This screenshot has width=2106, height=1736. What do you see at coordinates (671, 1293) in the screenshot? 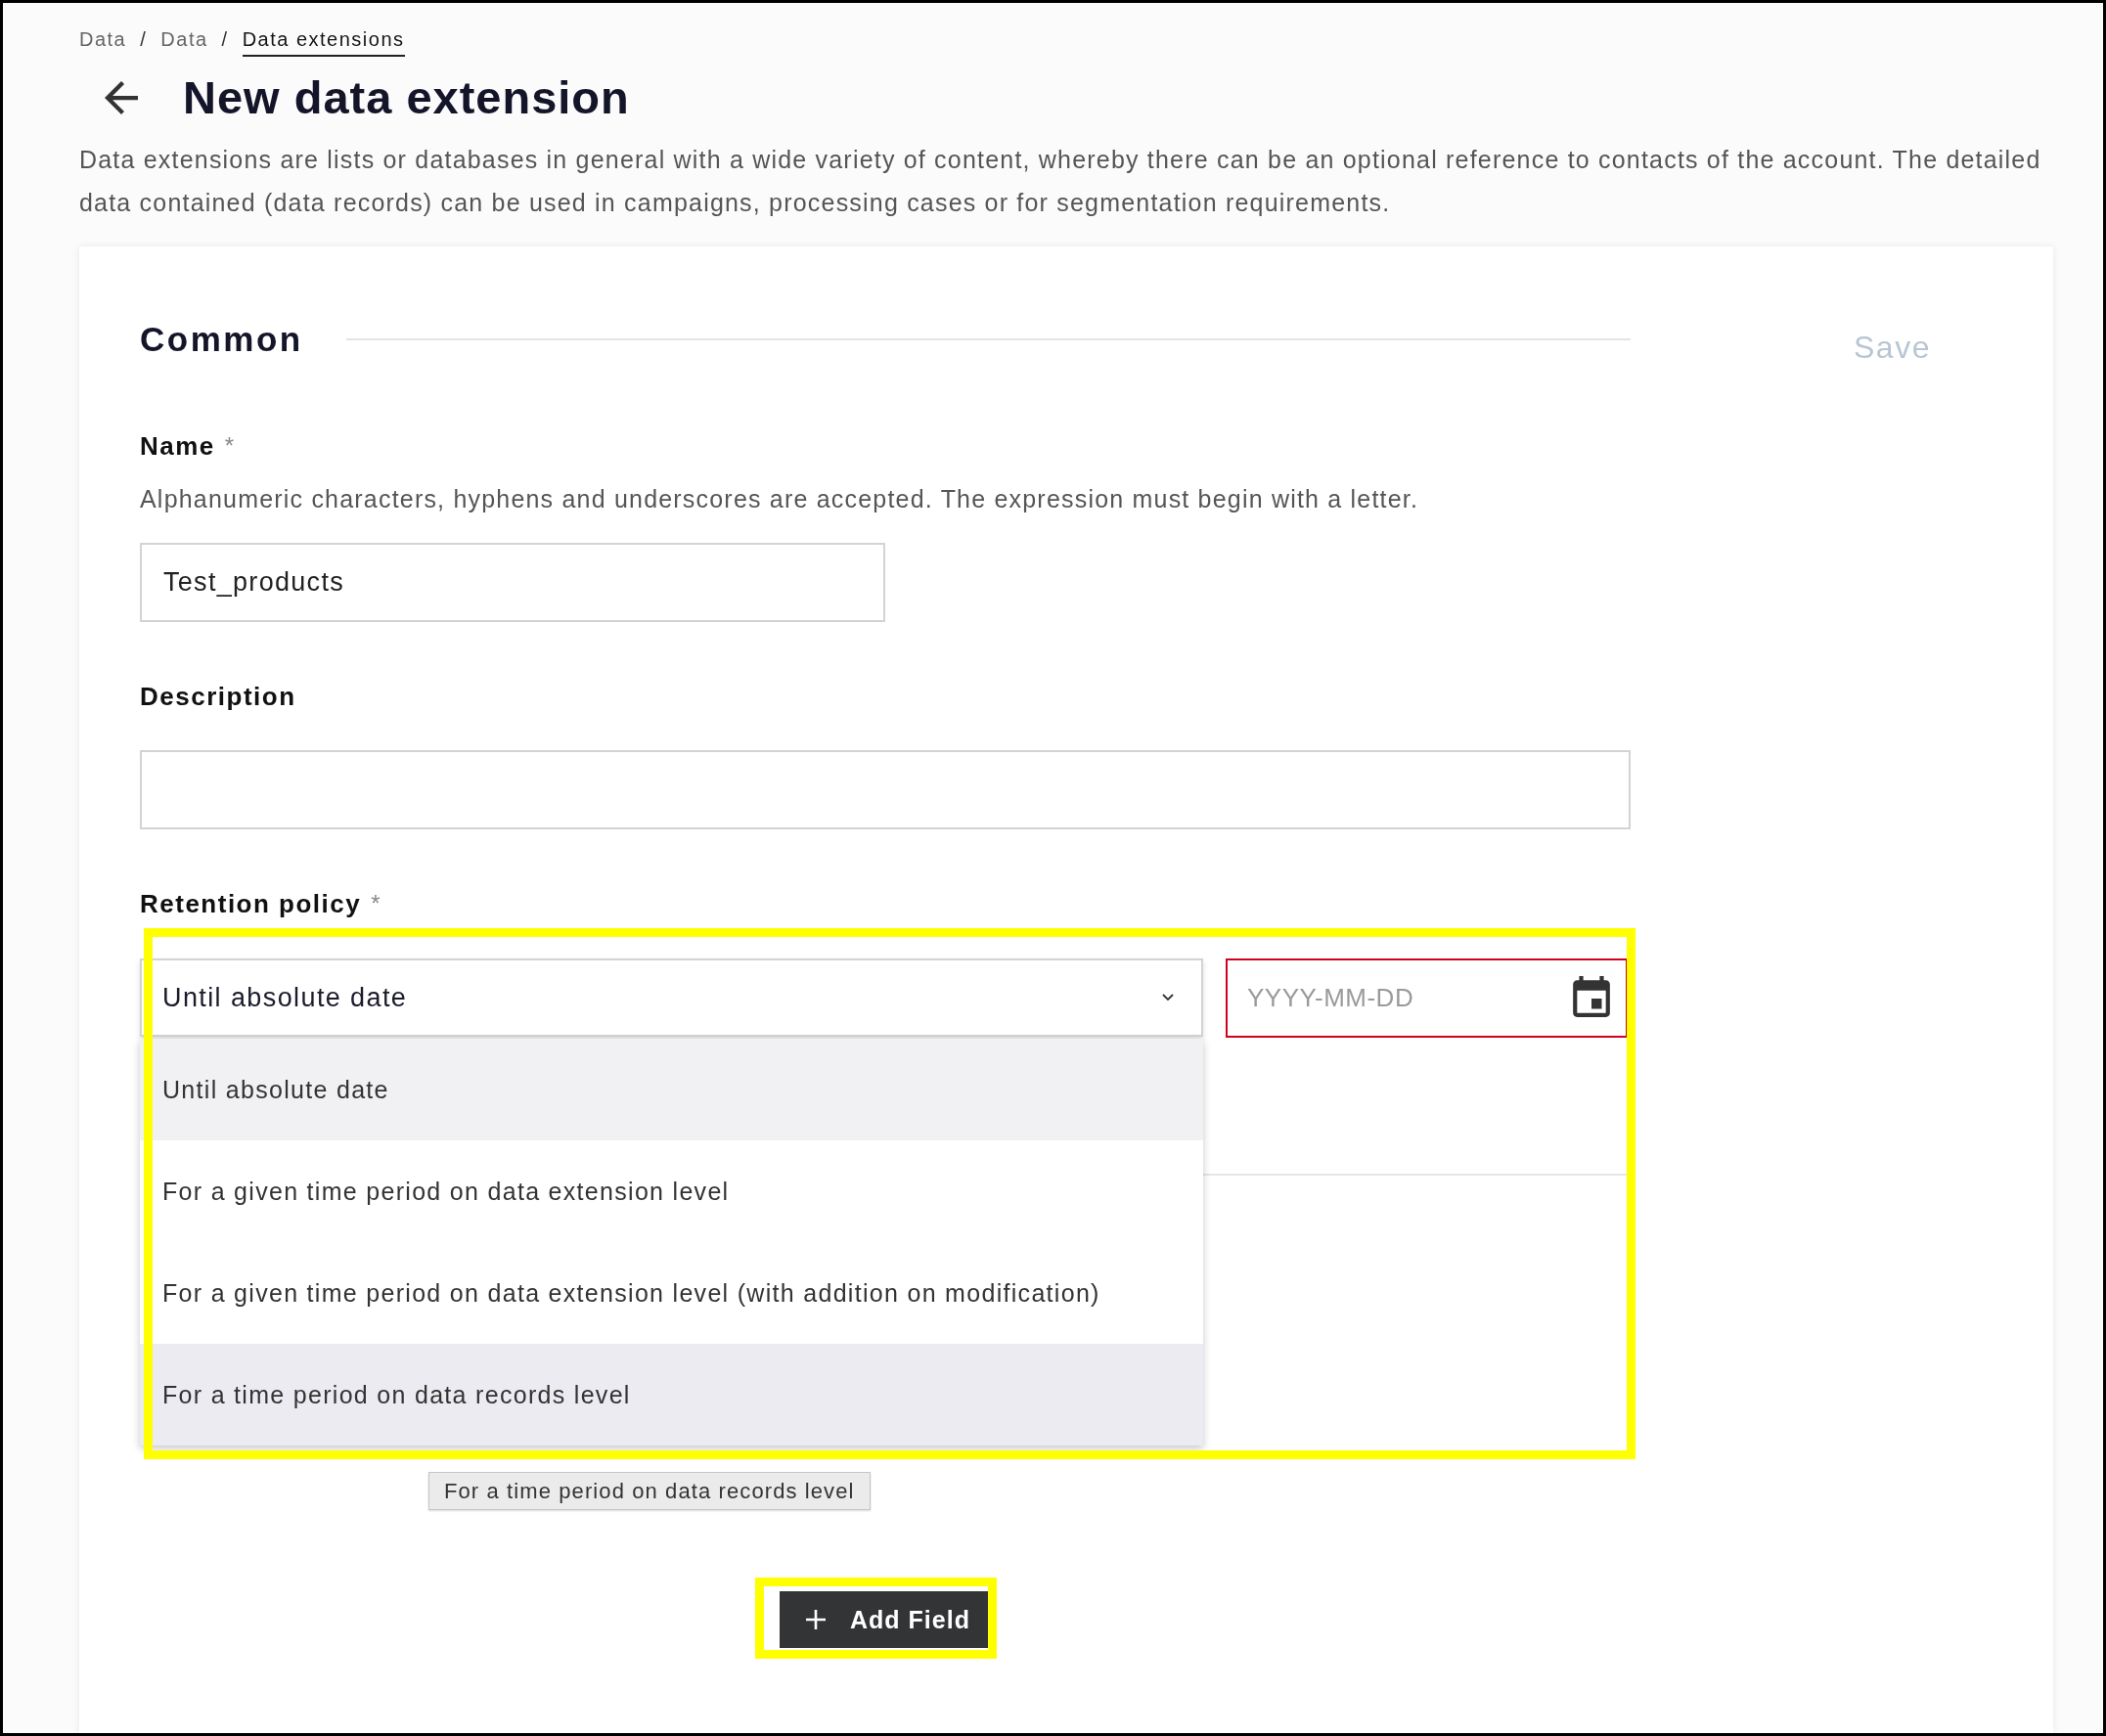
I see `dropdown-option: For a given time period on data extension level (with addition on modification)` at bounding box center [671, 1293].